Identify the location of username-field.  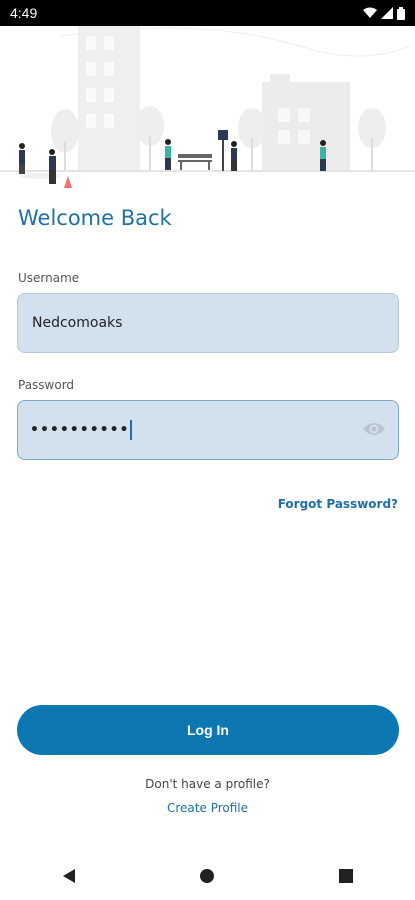
(208, 323).